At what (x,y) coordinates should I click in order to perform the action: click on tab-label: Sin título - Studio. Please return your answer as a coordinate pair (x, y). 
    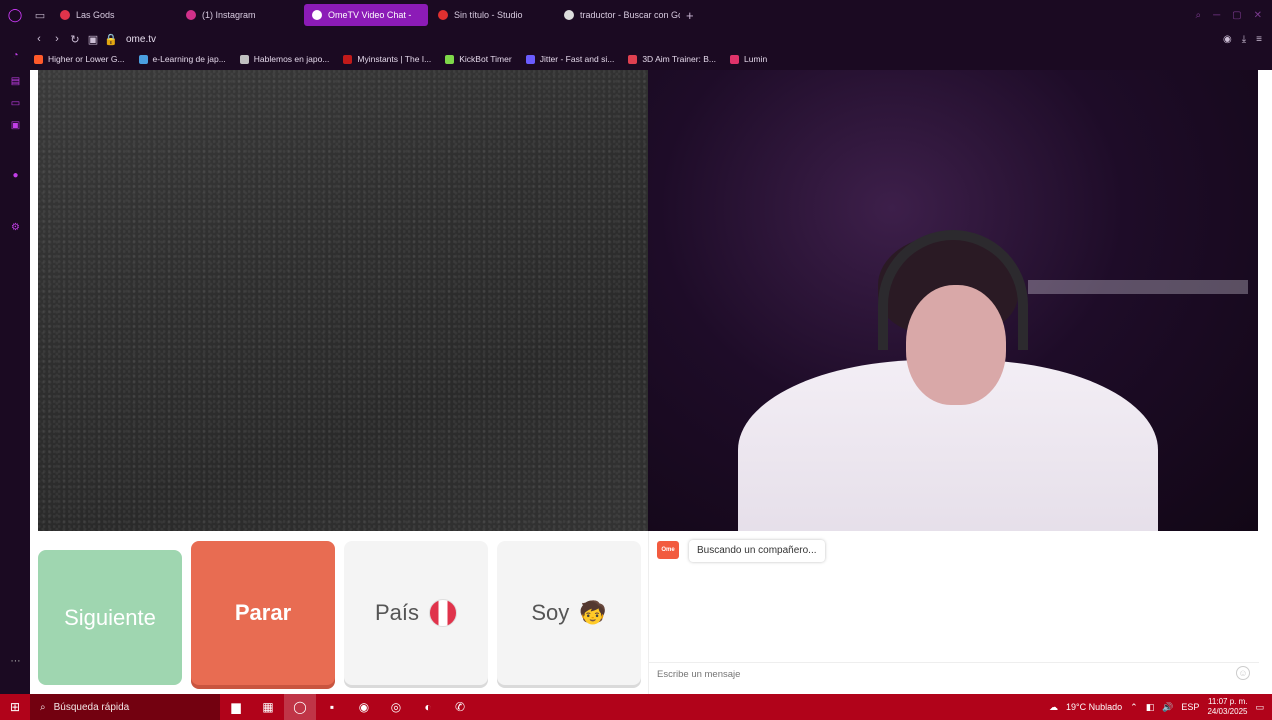
    Looking at the image, I should click on (488, 15).